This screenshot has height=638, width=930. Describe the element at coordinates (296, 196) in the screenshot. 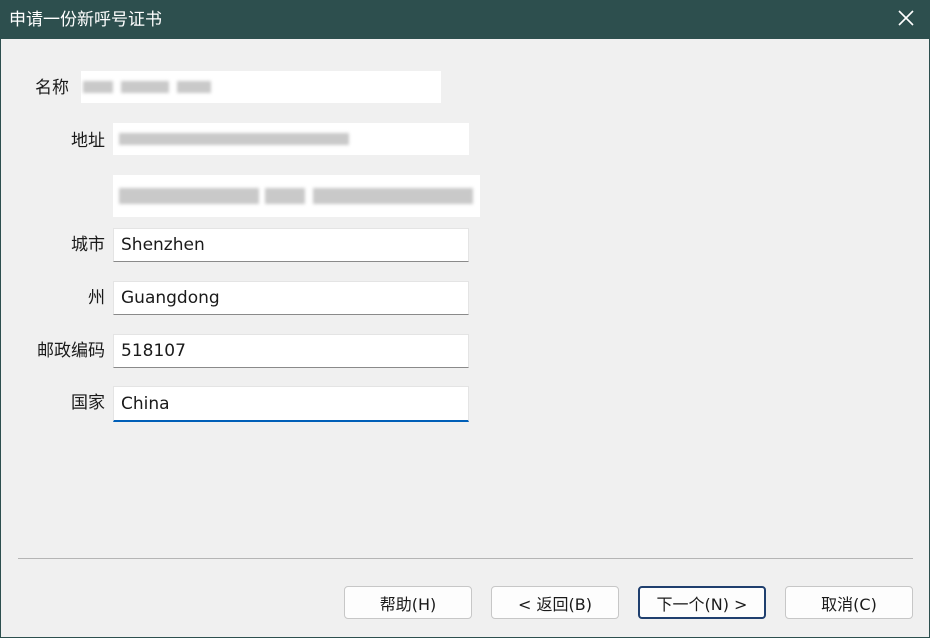

I see `address-line2-redacted` at that location.